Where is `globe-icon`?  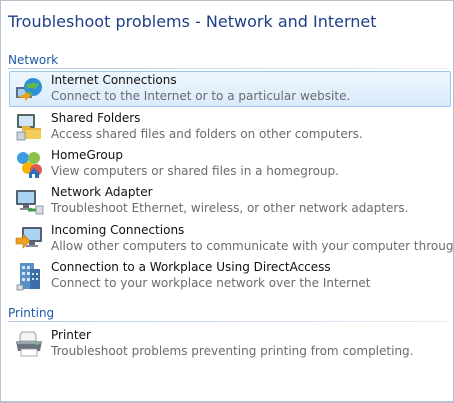 globe-icon is located at coordinates (29, 90).